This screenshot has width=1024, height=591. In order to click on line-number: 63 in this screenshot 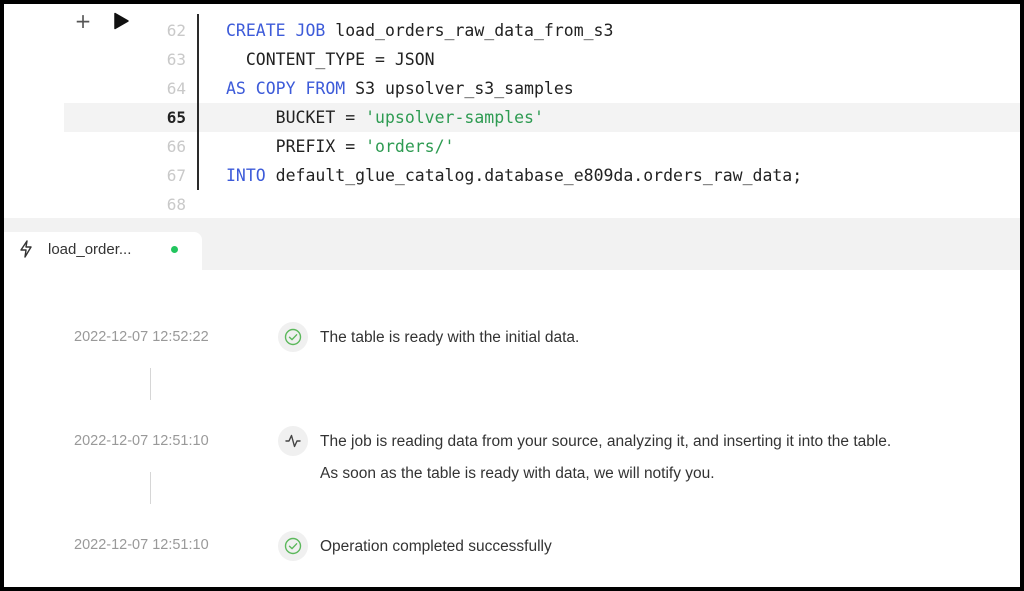, I will do `click(176, 59)`.